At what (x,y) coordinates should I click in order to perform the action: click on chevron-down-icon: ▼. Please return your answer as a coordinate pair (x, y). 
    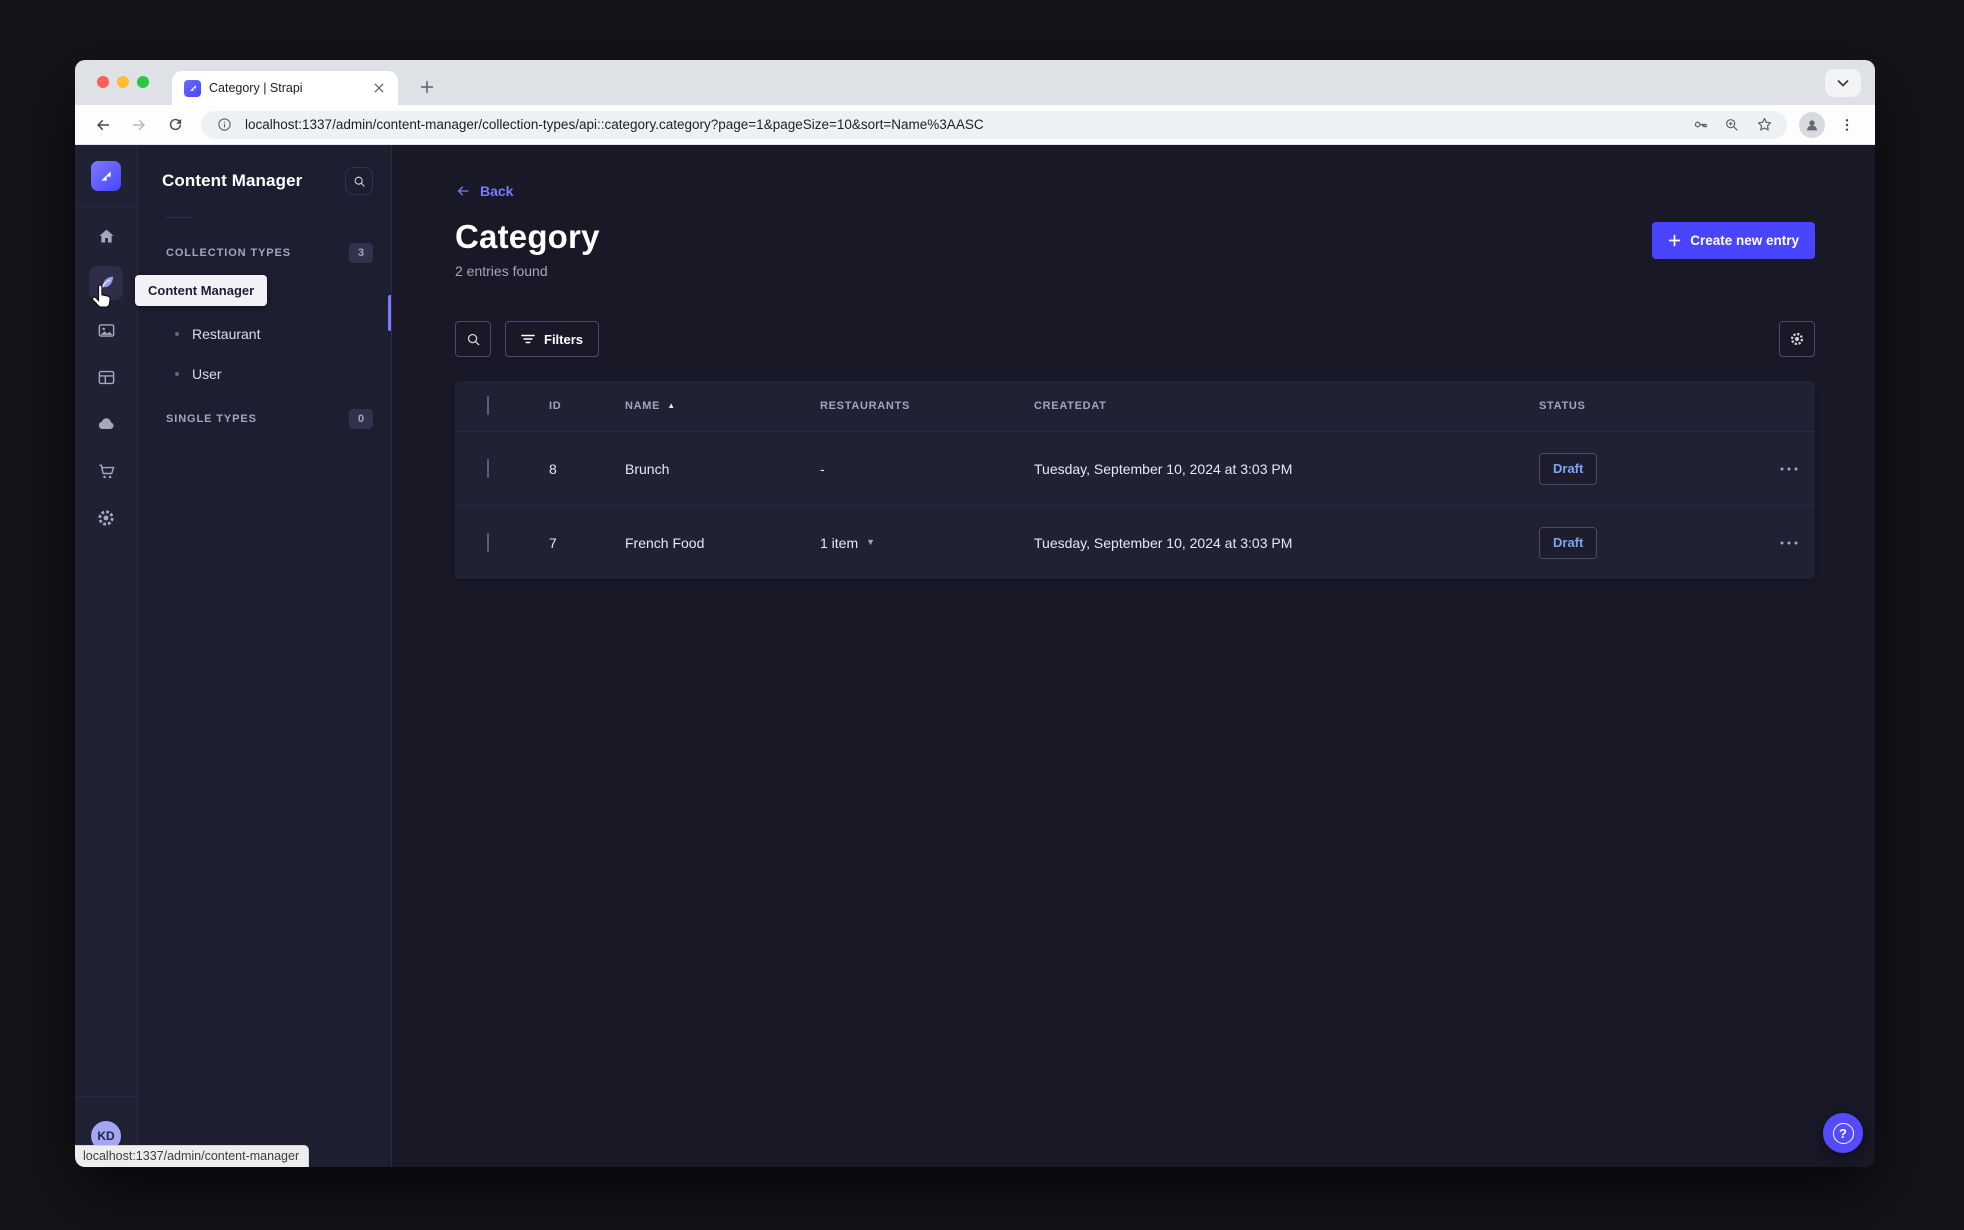
    Looking at the image, I should click on (871, 542).